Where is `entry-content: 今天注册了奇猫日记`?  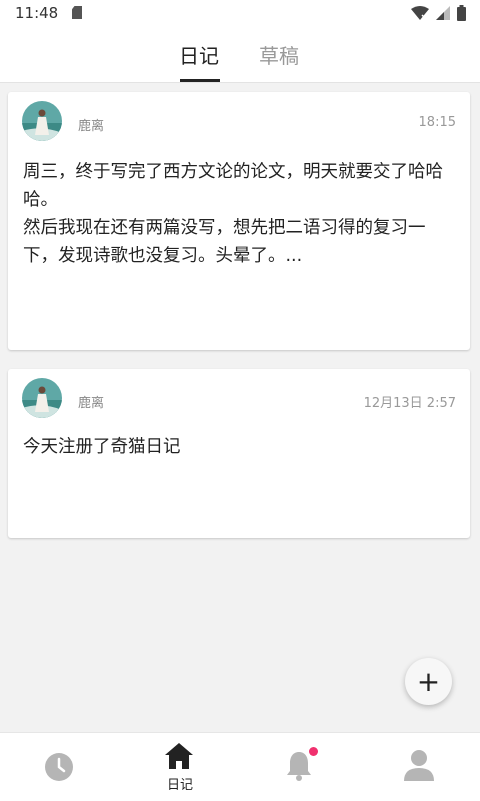
entry-content: 今天注册了奇猫日记 is located at coordinates (239, 447).